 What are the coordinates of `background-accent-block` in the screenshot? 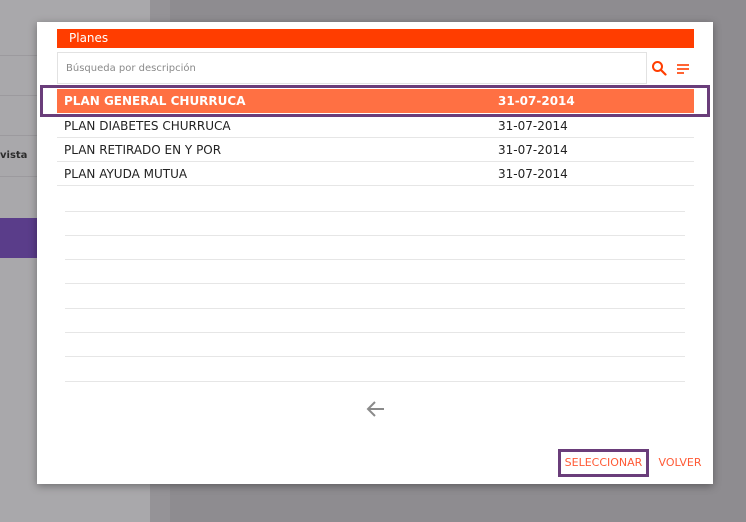 It's located at (20, 238).